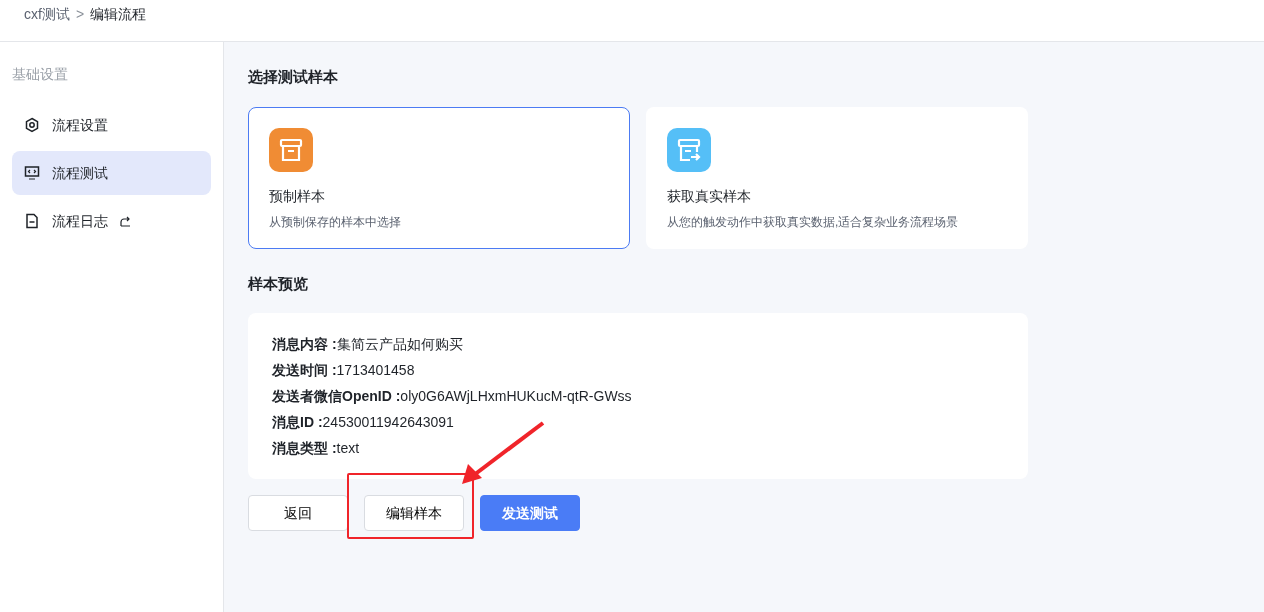 Image resolution: width=1264 pixels, height=612 pixels. I want to click on breadcrumb-item: 编辑流程, so click(118, 14).